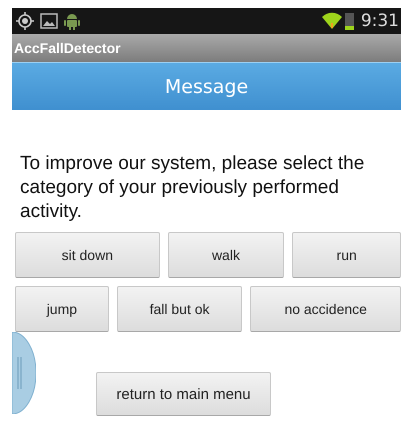 This screenshot has width=401, height=427. Describe the element at coordinates (346, 255) in the screenshot. I see `activity-button: run` at that location.